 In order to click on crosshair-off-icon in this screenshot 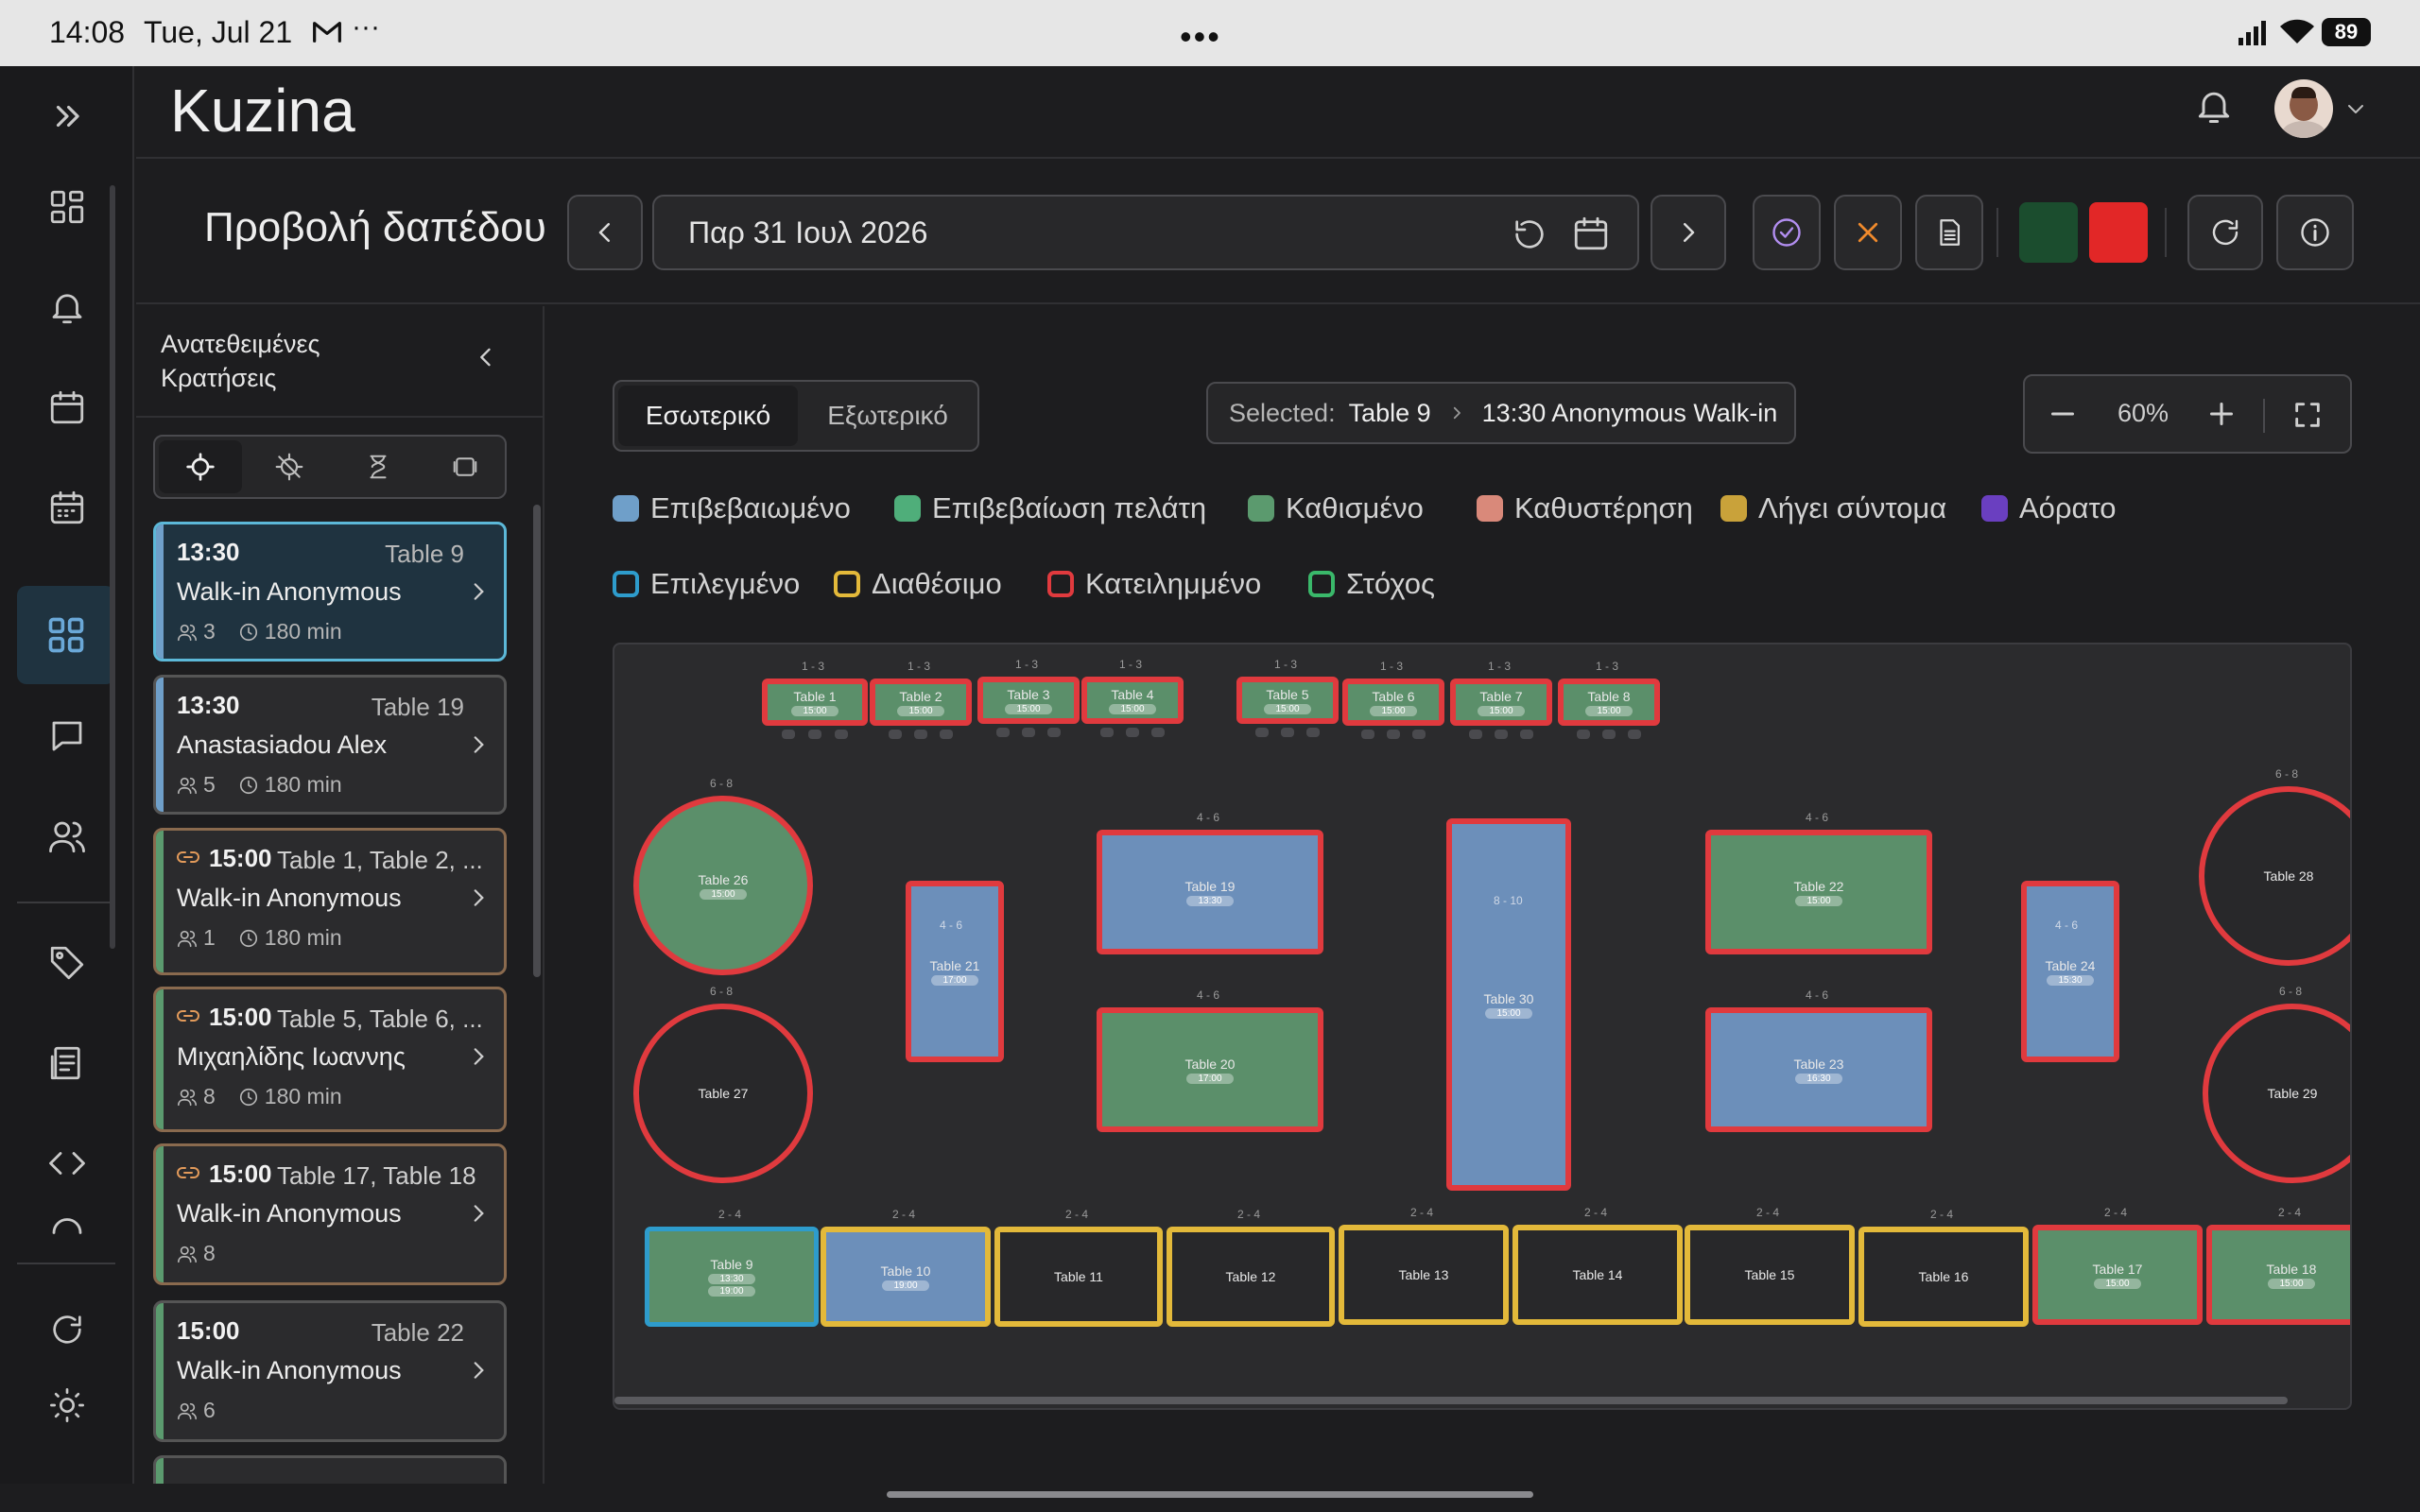, I will do `click(289, 466)`.